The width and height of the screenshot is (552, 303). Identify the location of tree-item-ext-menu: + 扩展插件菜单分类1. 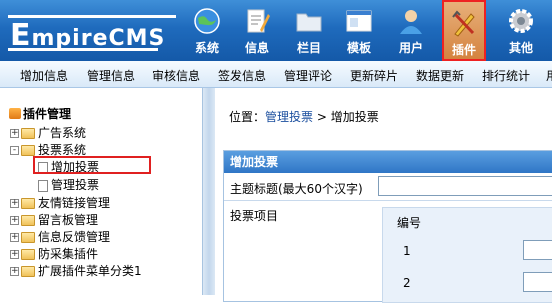
(76, 270).